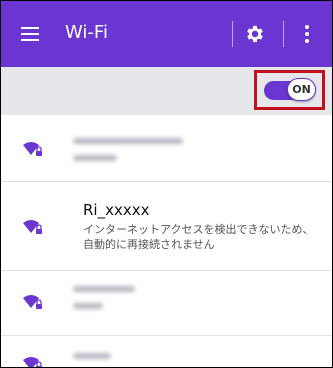 This screenshot has height=368, width=333. Describe the element at coordinates (86, 32) in the screenshot. I see `page-title: Wi-Fi` at that location.